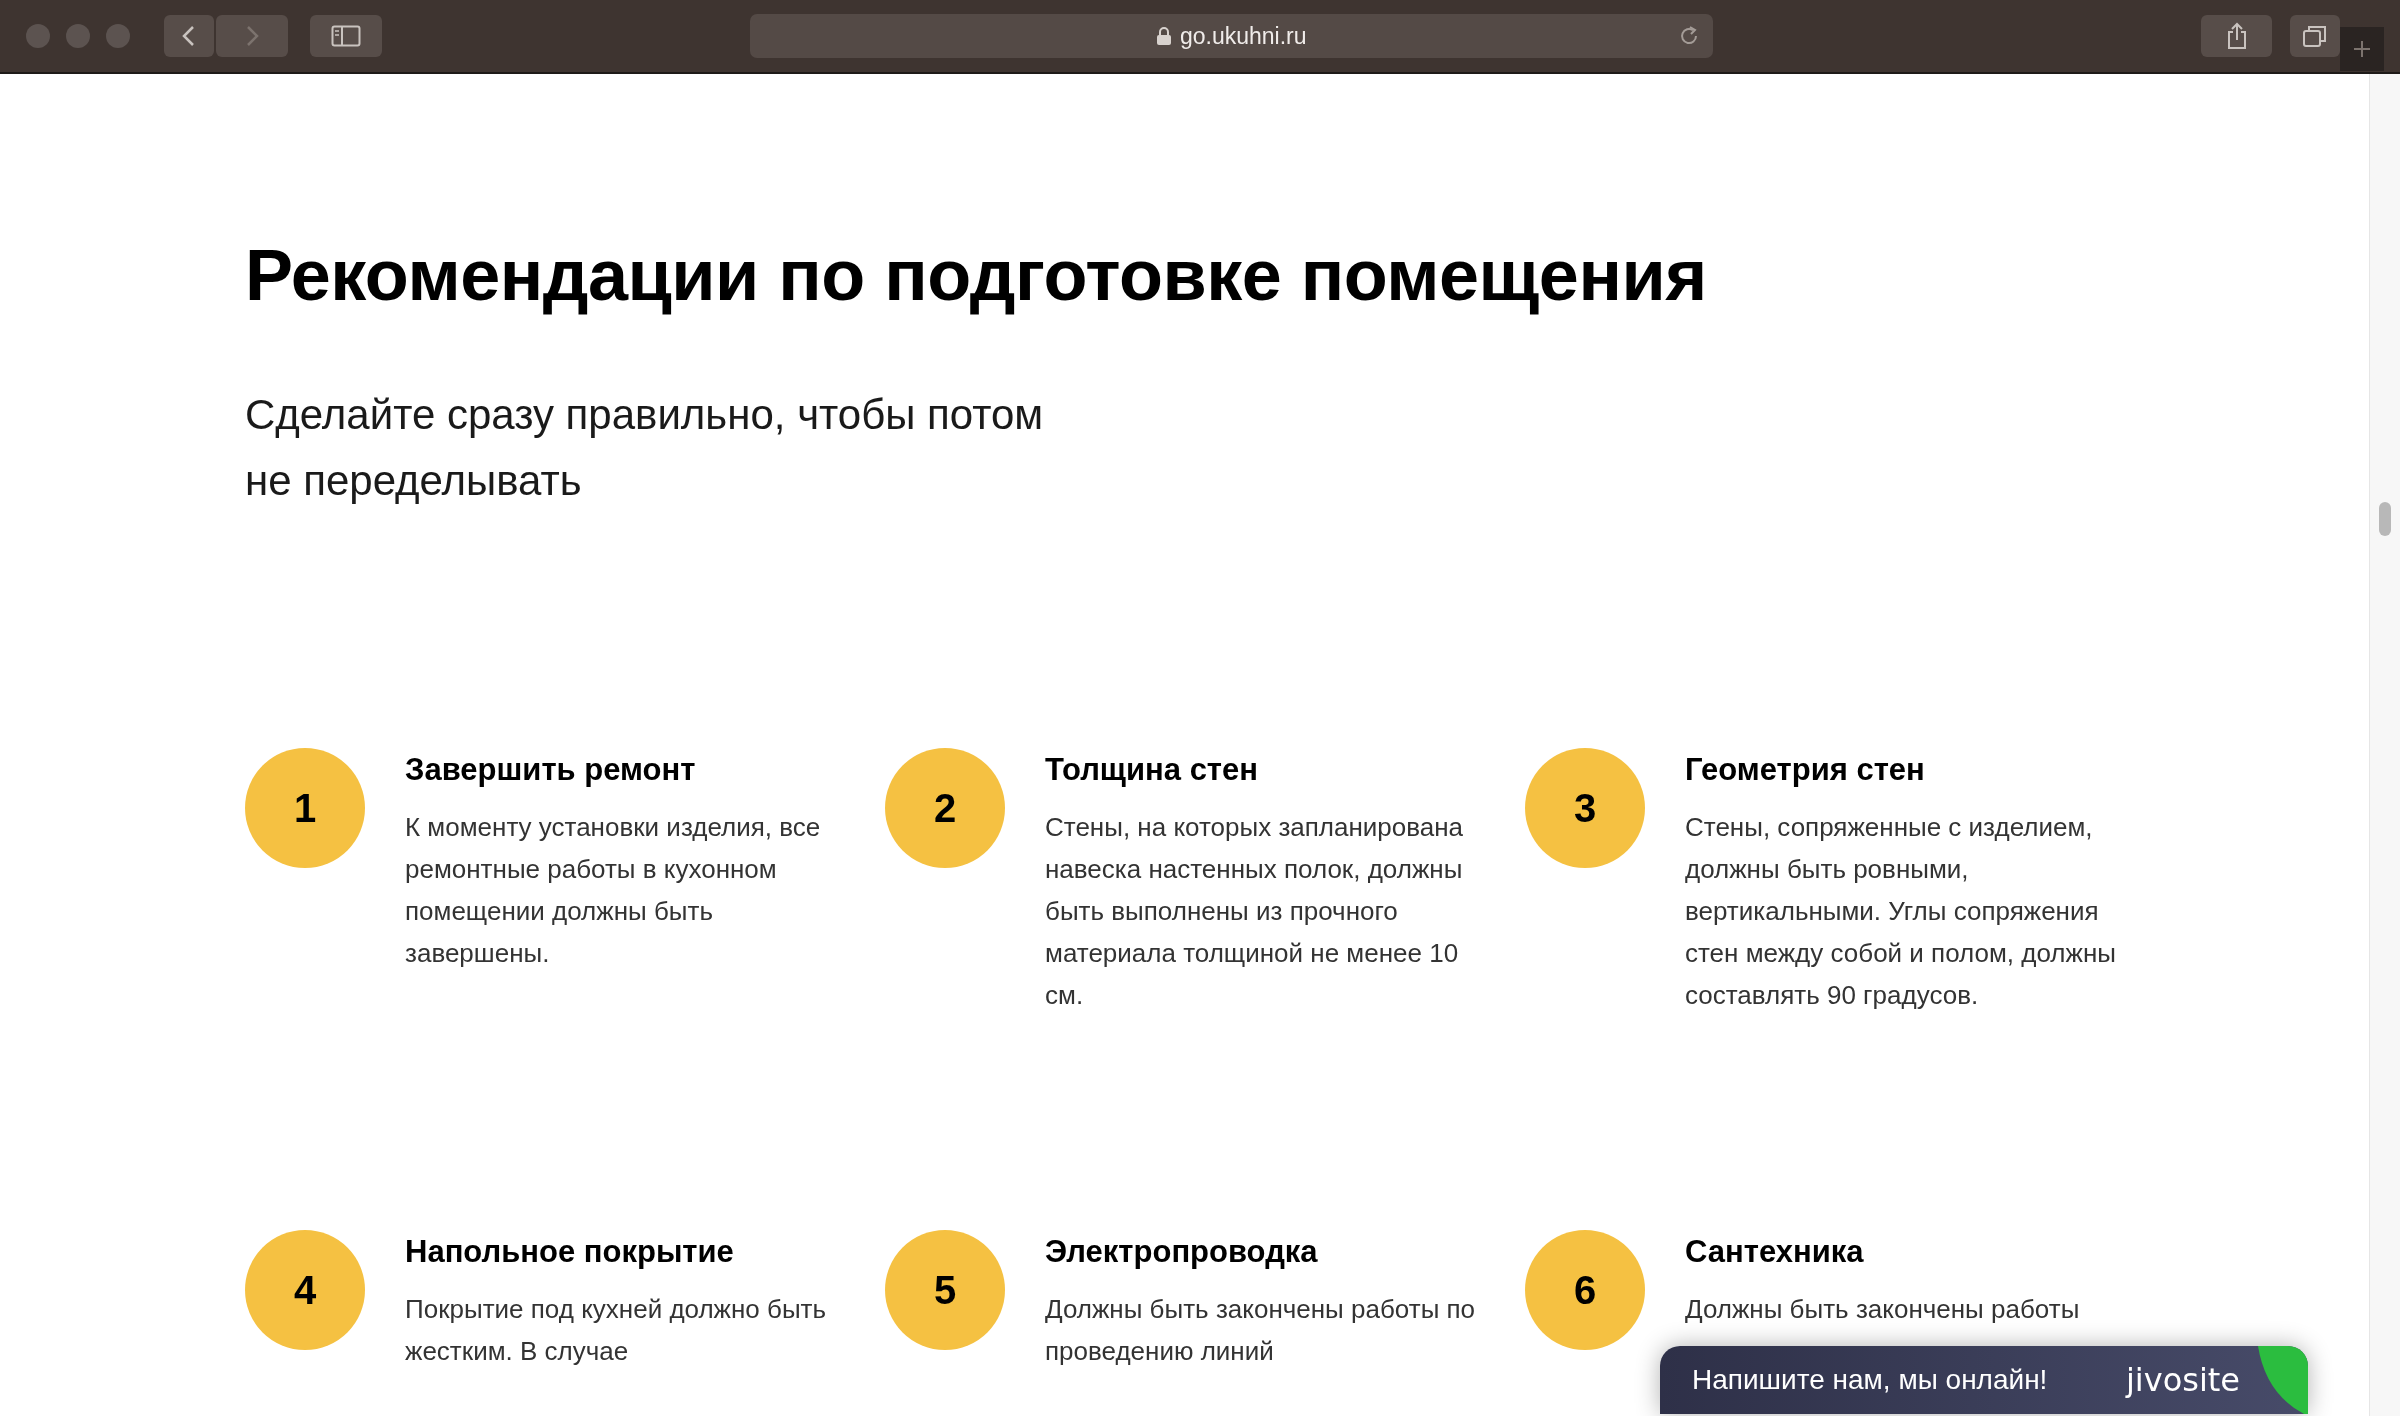  What do you see at coordinates (645, 448) in the screenshot?
I see `subtitle: Сделайте сразу правильно, чтобы потом не переделывать` at bounding box center [645, 448].